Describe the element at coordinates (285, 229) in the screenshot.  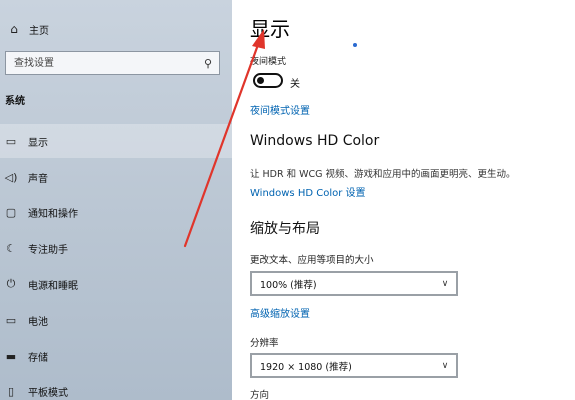
I see `scale-layout-title: 缩放与布局` at that location.